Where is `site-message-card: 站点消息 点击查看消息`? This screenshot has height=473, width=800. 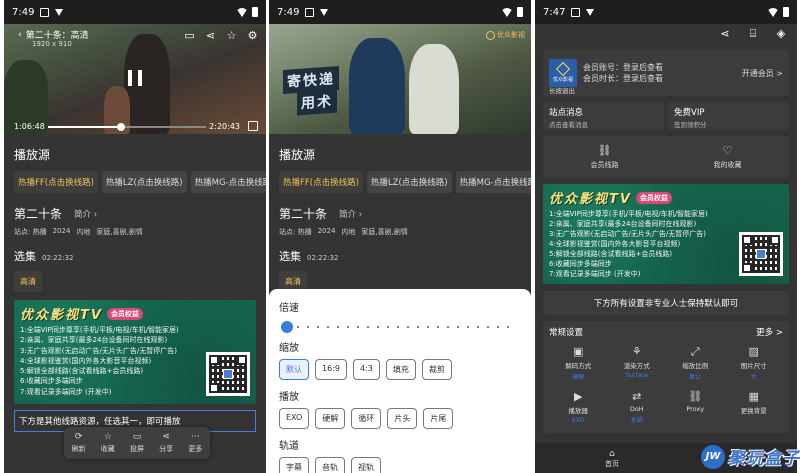 site-message-card: 站点消息 点击查看消息 is located at coordinates (603, 116).